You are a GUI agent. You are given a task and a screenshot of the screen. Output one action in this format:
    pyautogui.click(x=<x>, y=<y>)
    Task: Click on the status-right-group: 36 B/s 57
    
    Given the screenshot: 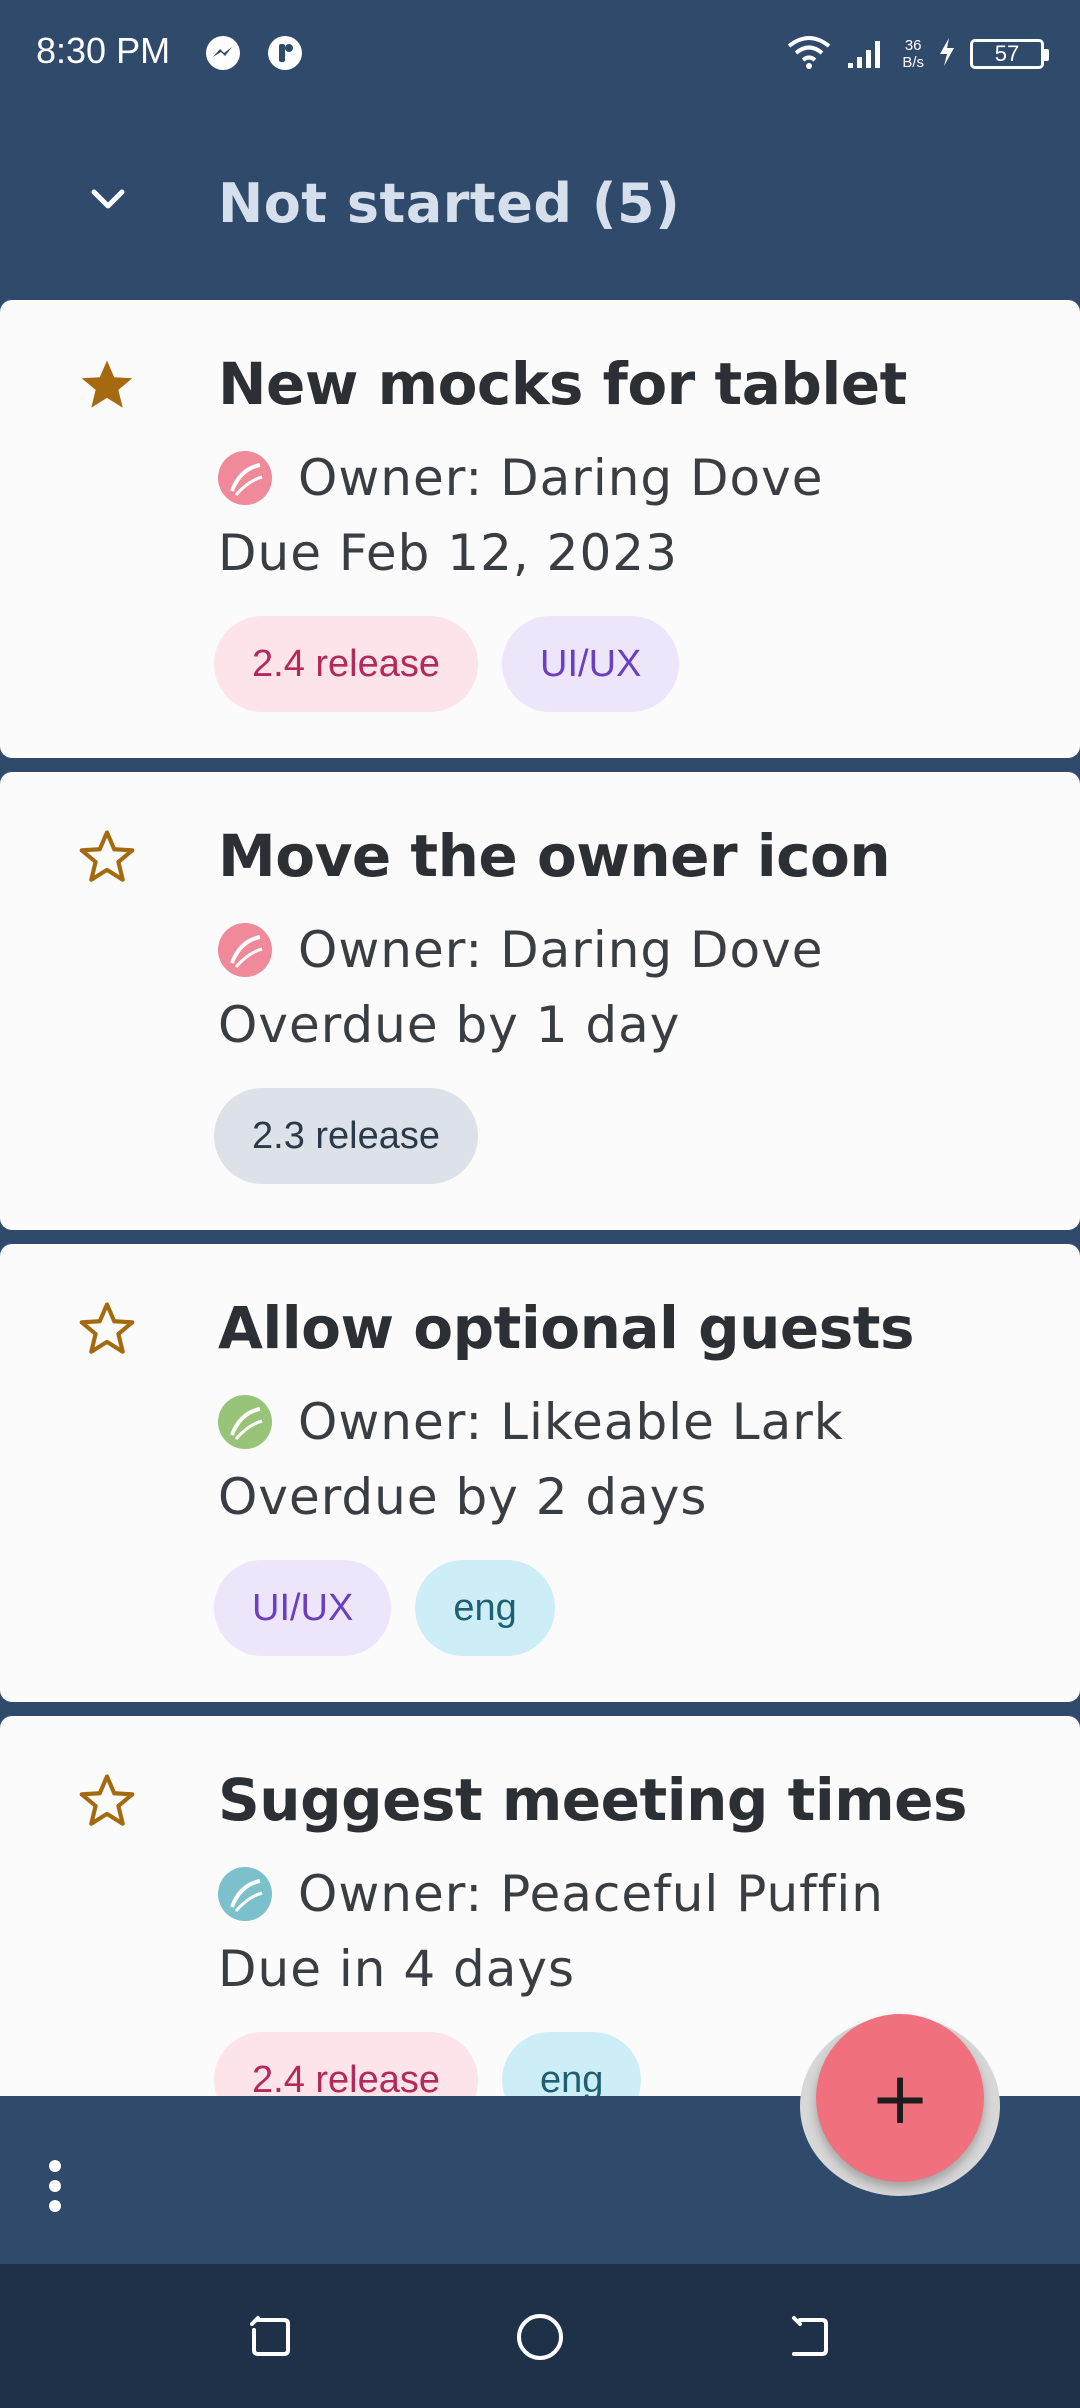 What is the action you would take?
    pyautogui.click(x=917, y=54)
    